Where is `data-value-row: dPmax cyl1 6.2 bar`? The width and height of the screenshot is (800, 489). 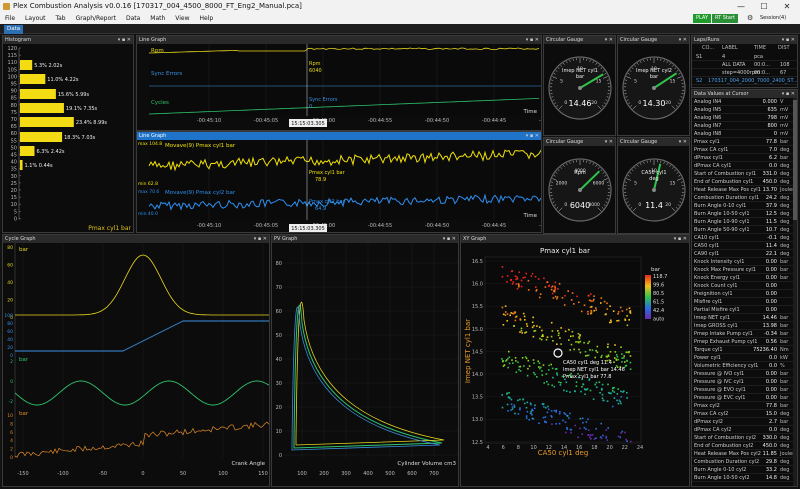
data-value-row: dPmax cyl1 6.2 bar is located at coordinates (742, 158).